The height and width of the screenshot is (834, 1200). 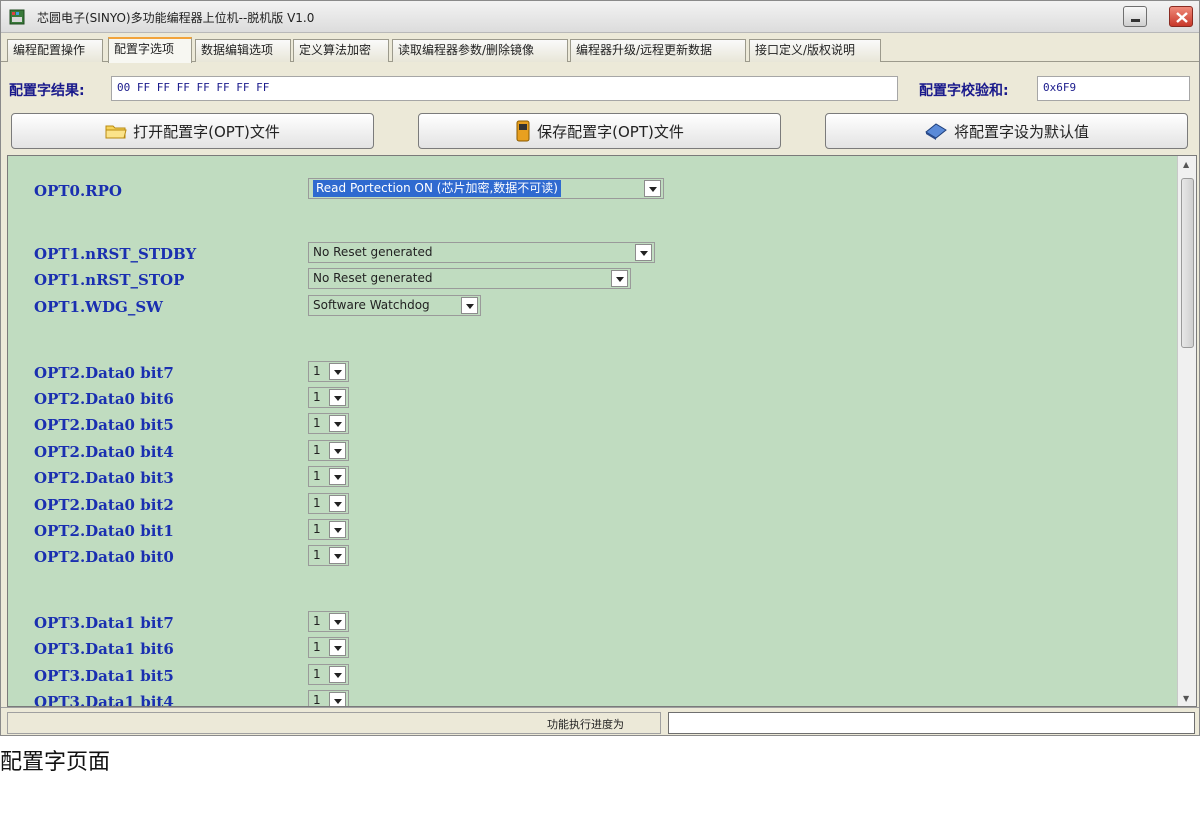 What do you see at coordinates (504, 88) in the screenshot?
I see `result-field: 00 FF FF FF FF FF FF FF` at bounding box center [504, 88].